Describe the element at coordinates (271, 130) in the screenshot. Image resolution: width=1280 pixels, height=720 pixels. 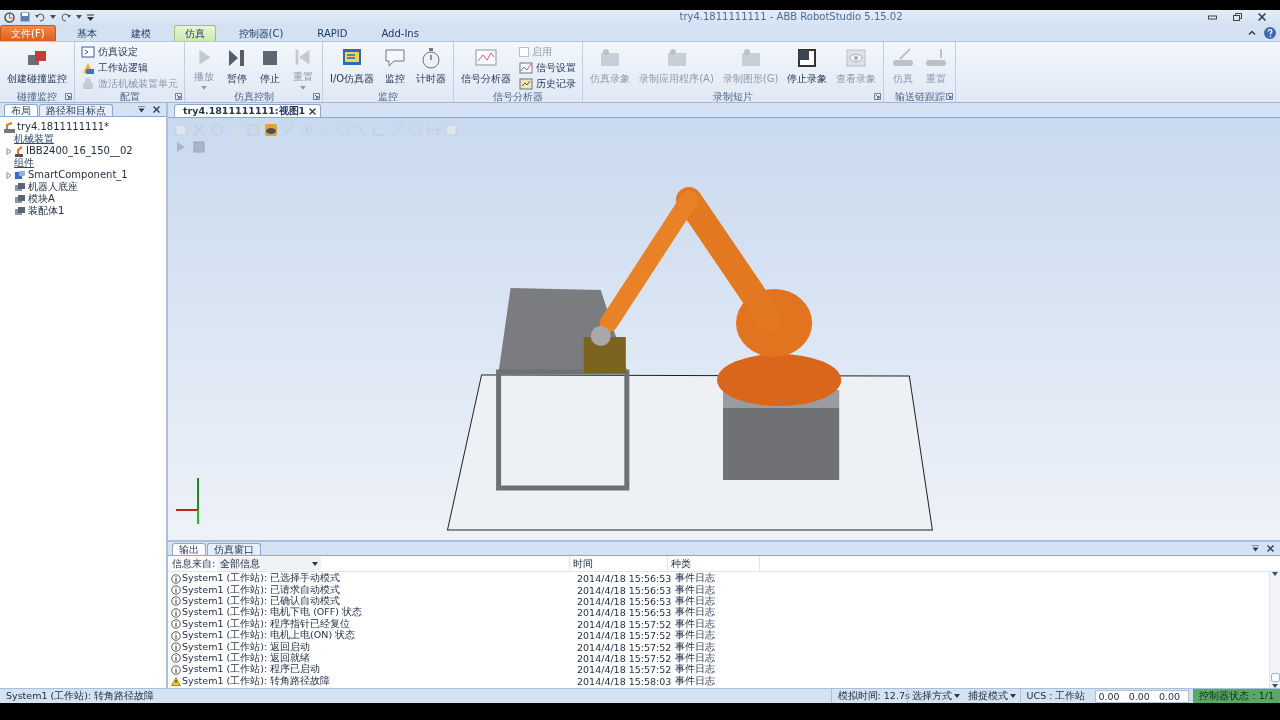
I see `car-icon` at that location.